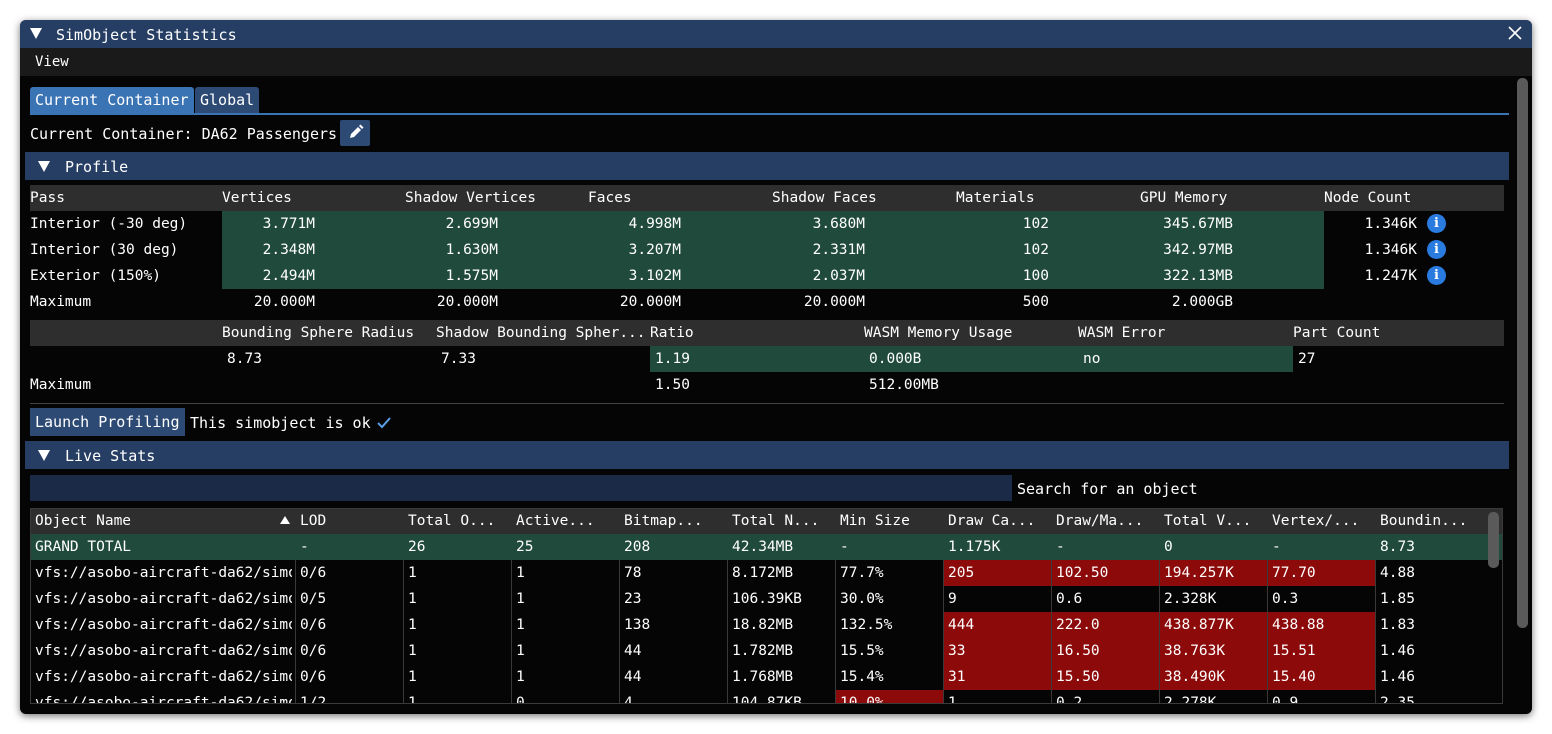 The image size is (1552, 734). Describe the element at coordinates (244, 359) in the screenshot. I see `bounds-value: 8.73` at that location.